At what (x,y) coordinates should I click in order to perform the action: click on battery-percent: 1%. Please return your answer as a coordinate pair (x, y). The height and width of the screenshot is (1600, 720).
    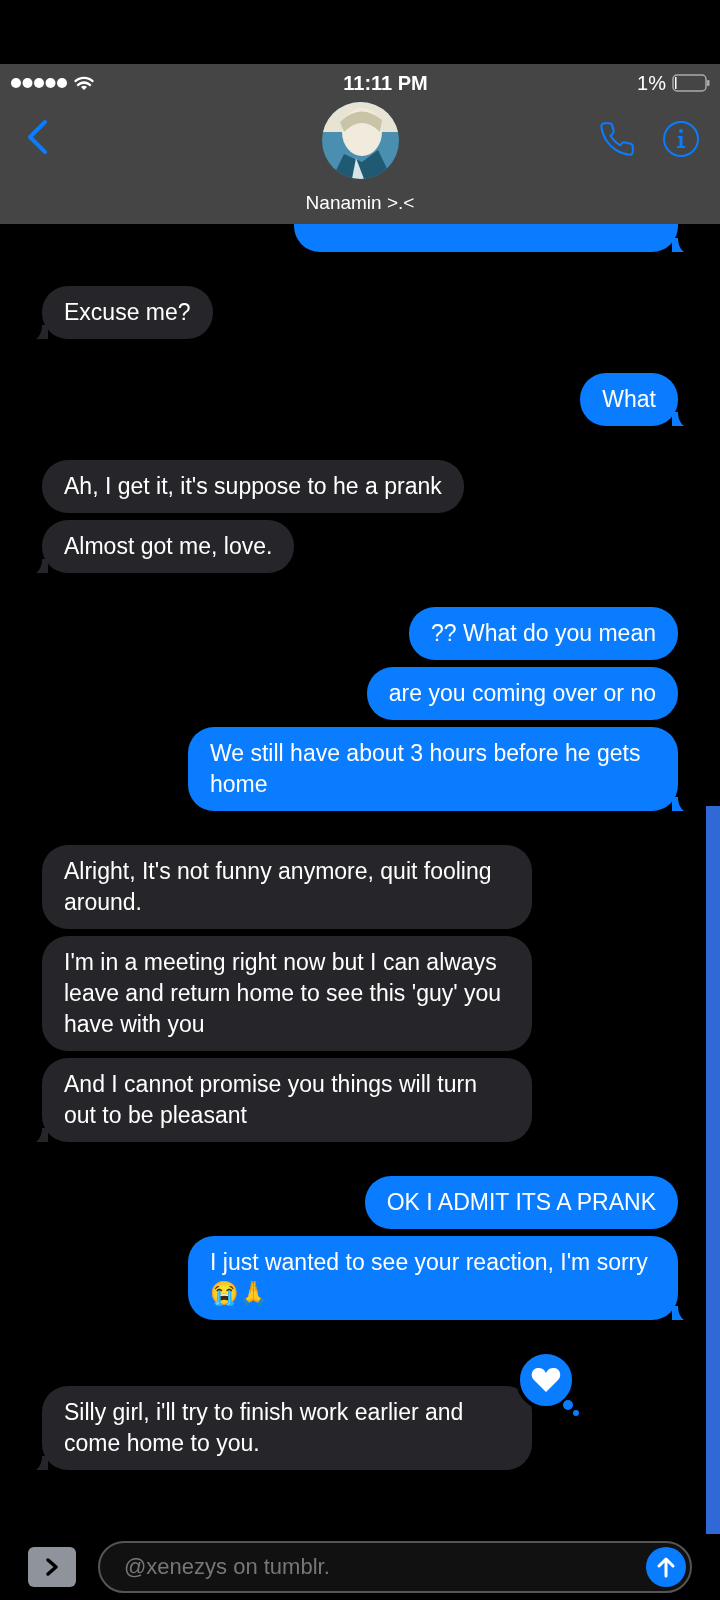
    Looking at the image, I should click on (651, 83).